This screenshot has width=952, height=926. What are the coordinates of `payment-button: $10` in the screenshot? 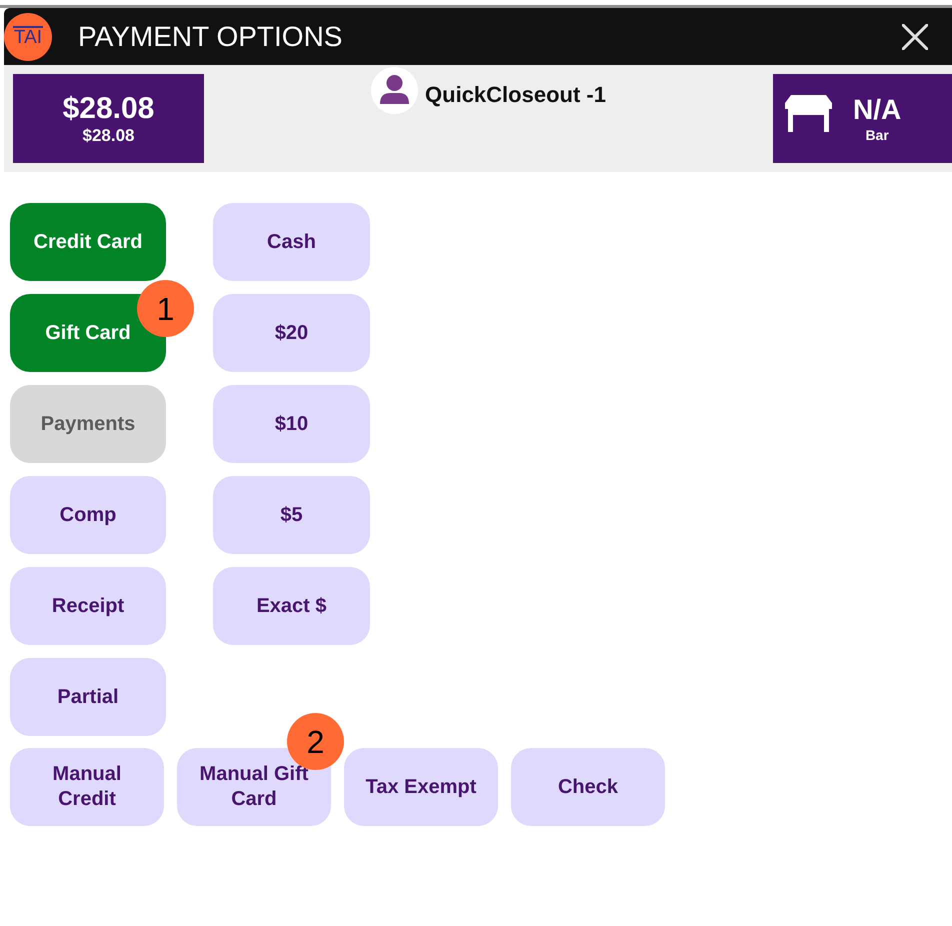 It's located at (291, 424).